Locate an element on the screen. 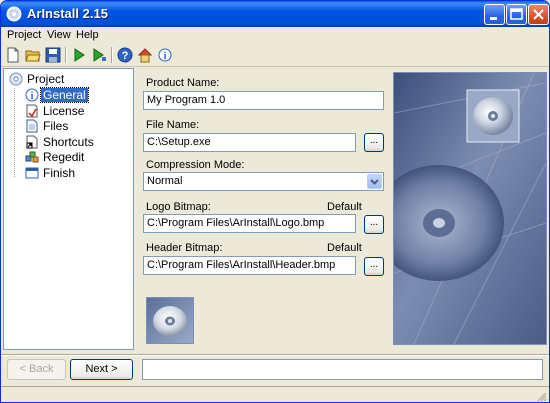  chevron-down-icon is located at coordinates (374, 182).